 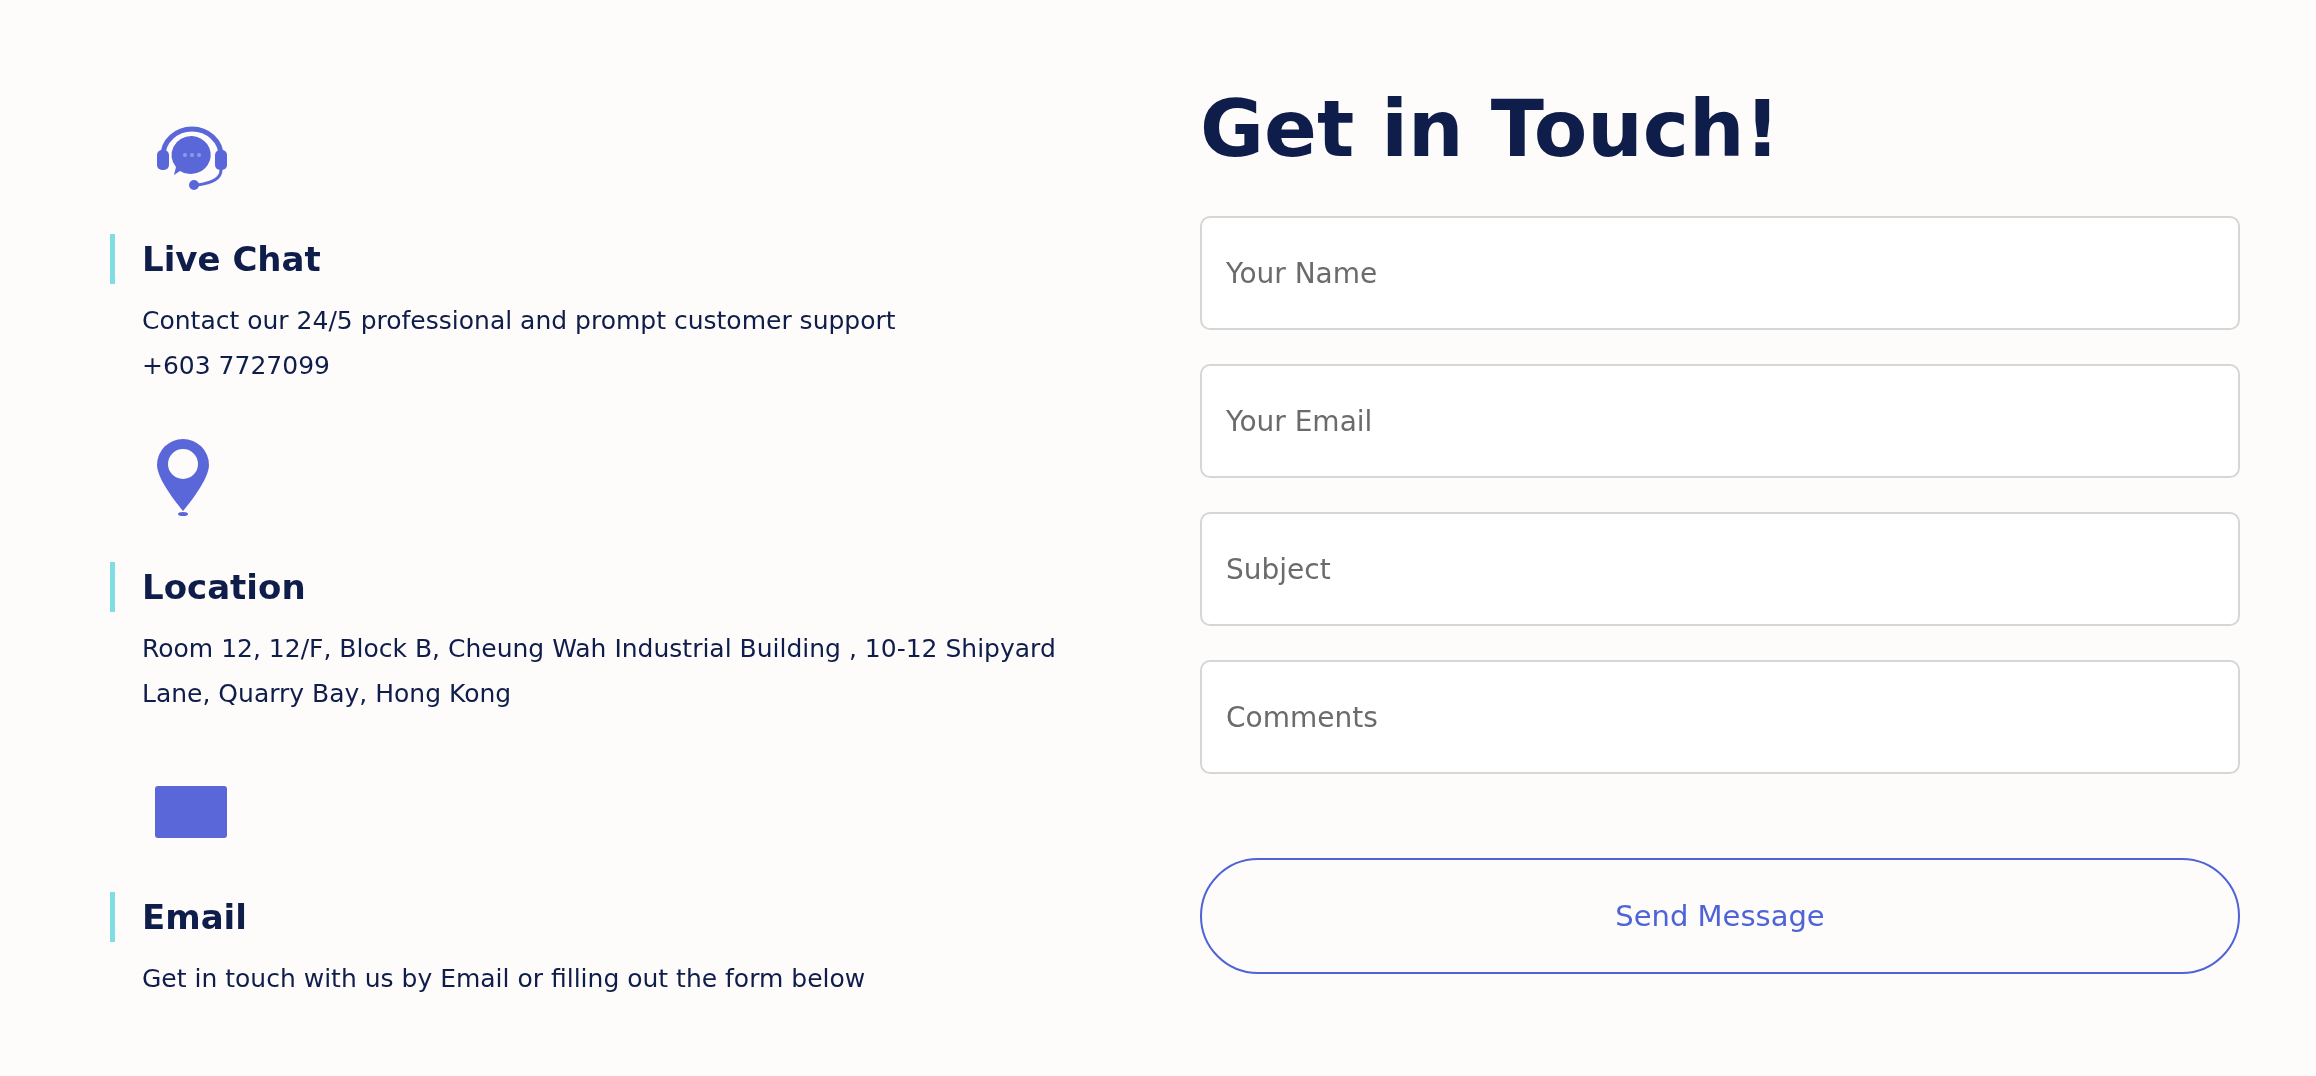 I want to click on section-text: Room 12, 12/F, Block B, Cheung Wah Industrial Building , 10-12 Shipyard Lane, Quarry Bay, Hong Kong, so click(x=599, y=671).